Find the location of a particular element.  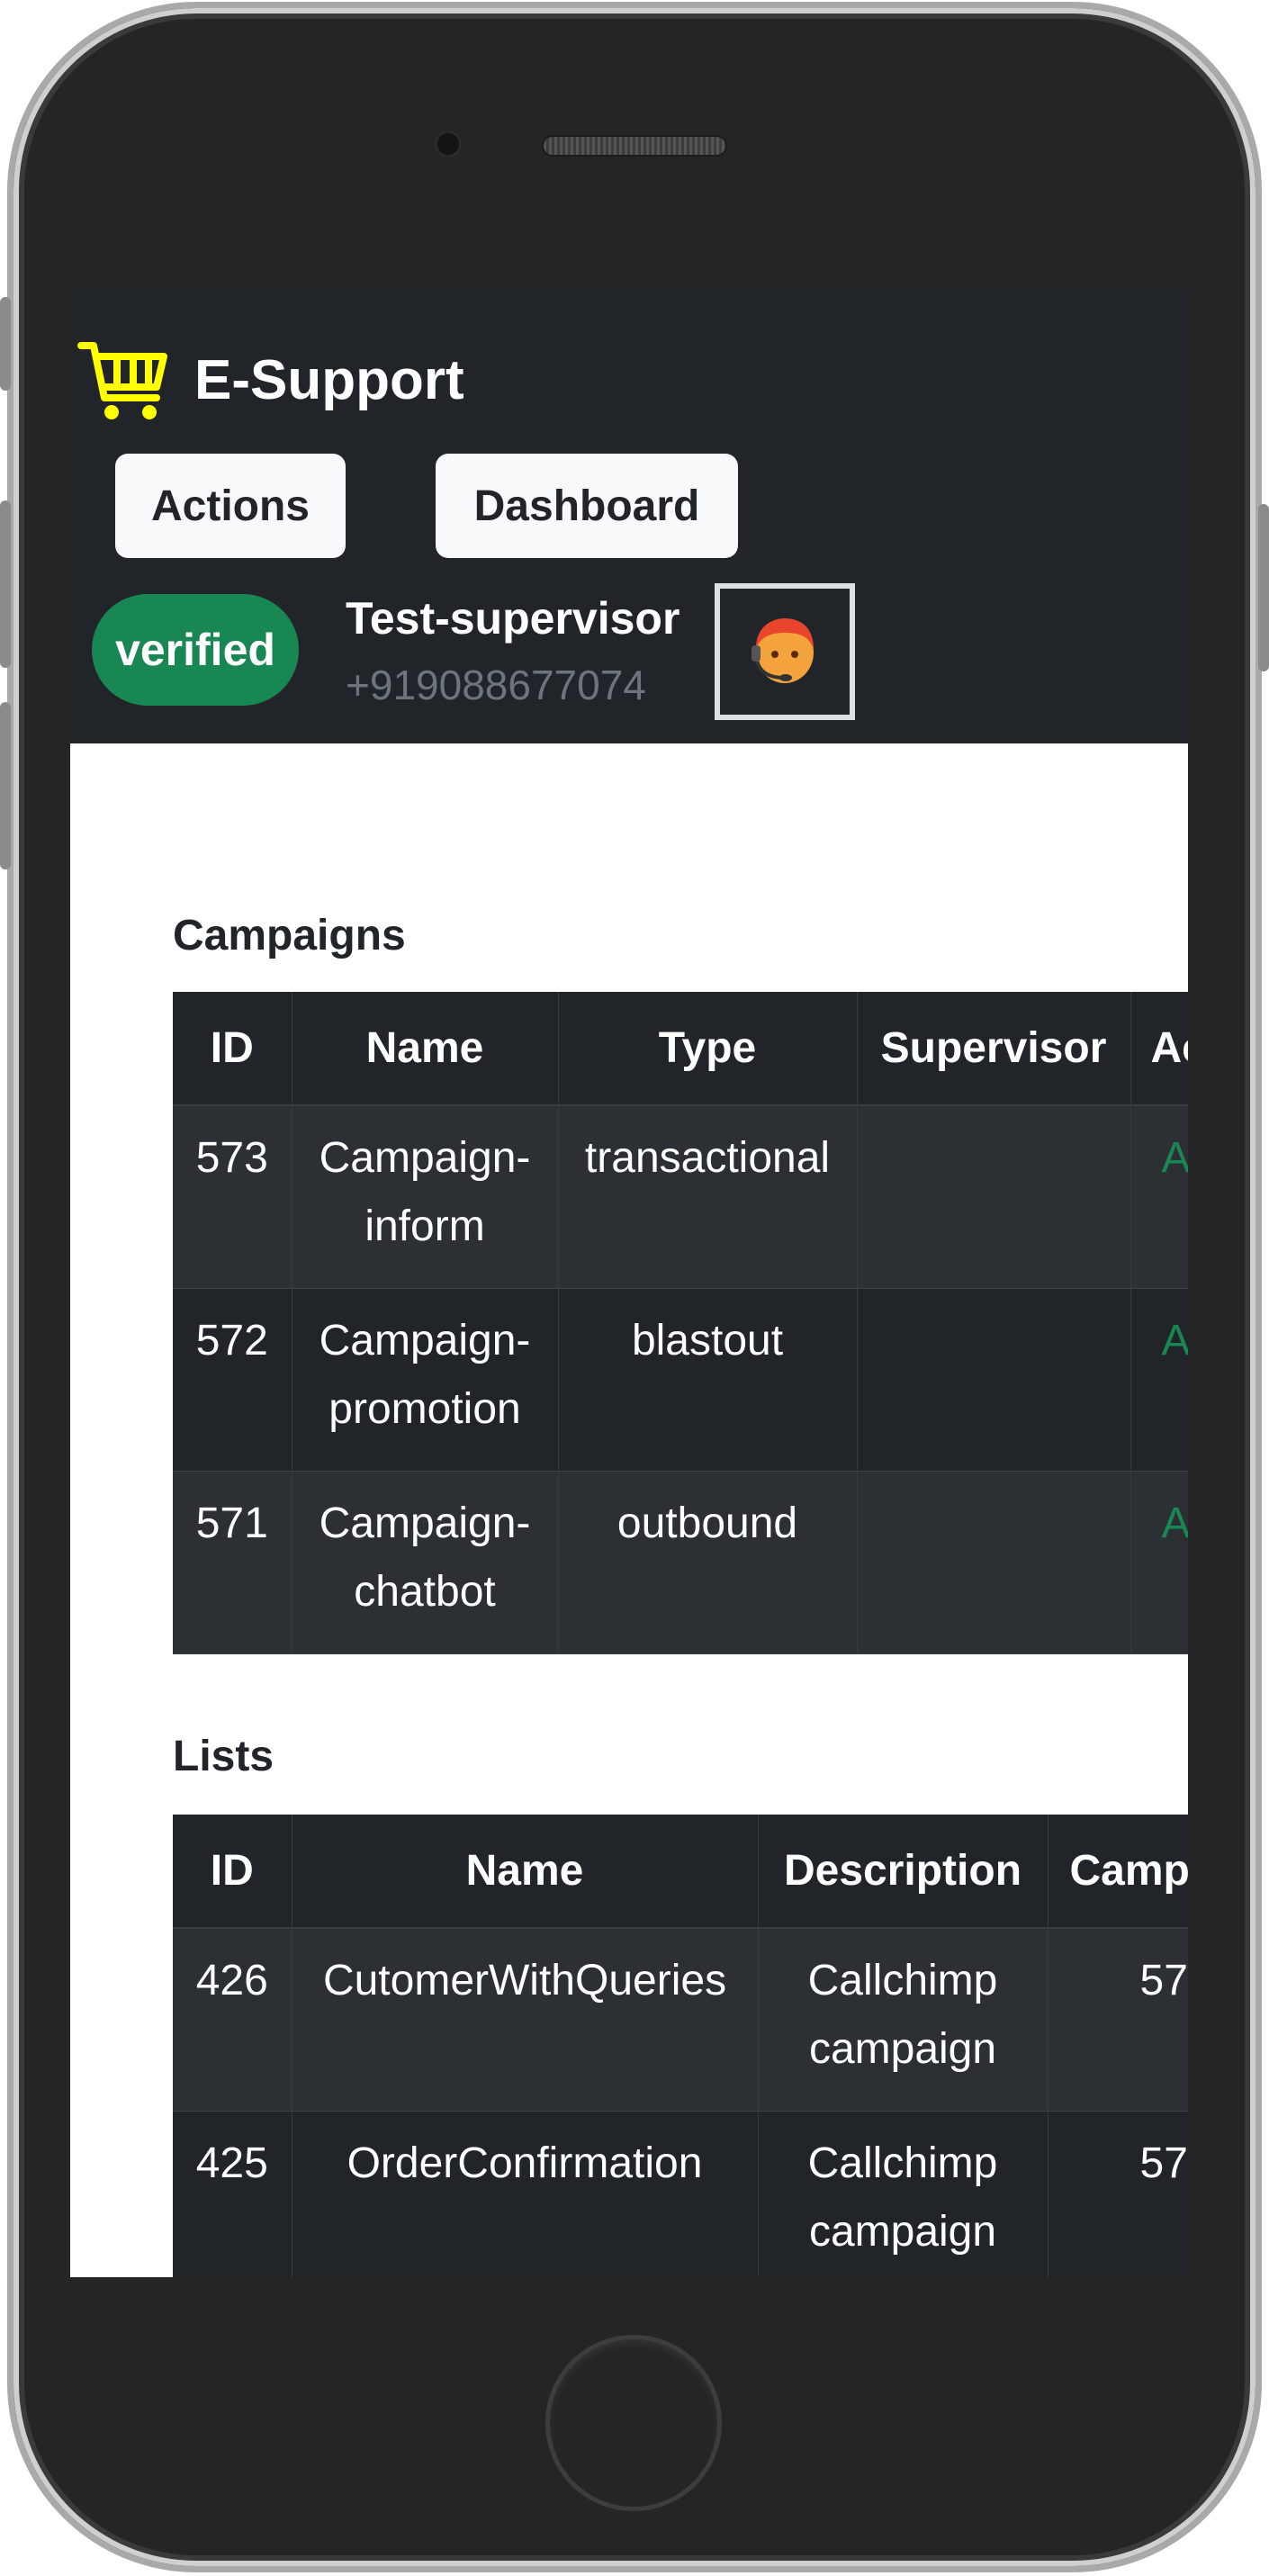

brand-name: E-Support is located at coordinates (329, 379).